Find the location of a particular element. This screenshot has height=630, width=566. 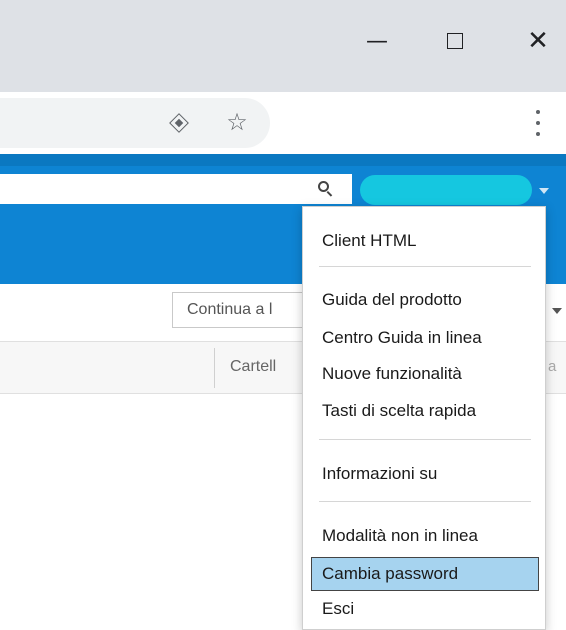

menu-item-client-html: Client HTML is located at coordinates (425, 241).